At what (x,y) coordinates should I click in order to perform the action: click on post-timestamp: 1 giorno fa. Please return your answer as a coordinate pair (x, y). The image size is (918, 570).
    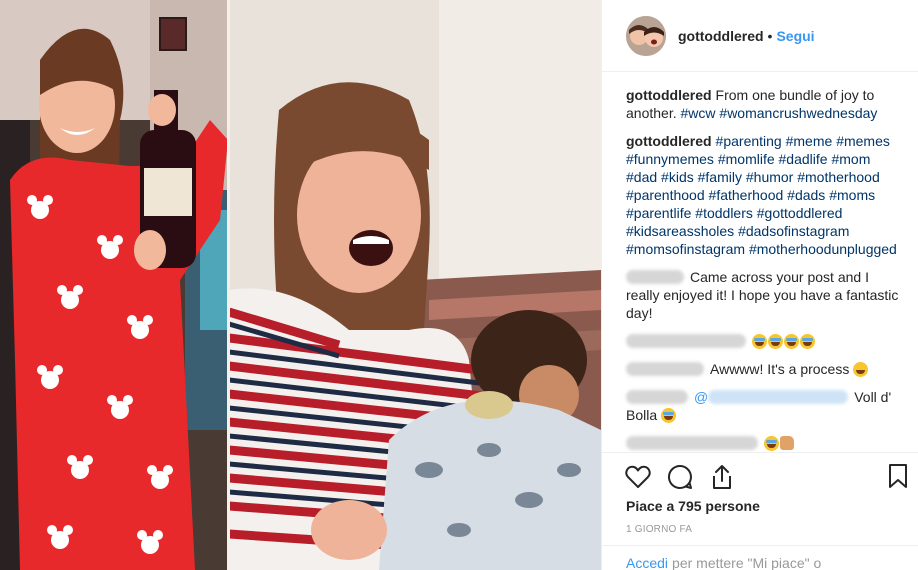
    Looking at the image, I should click on (659, 529).